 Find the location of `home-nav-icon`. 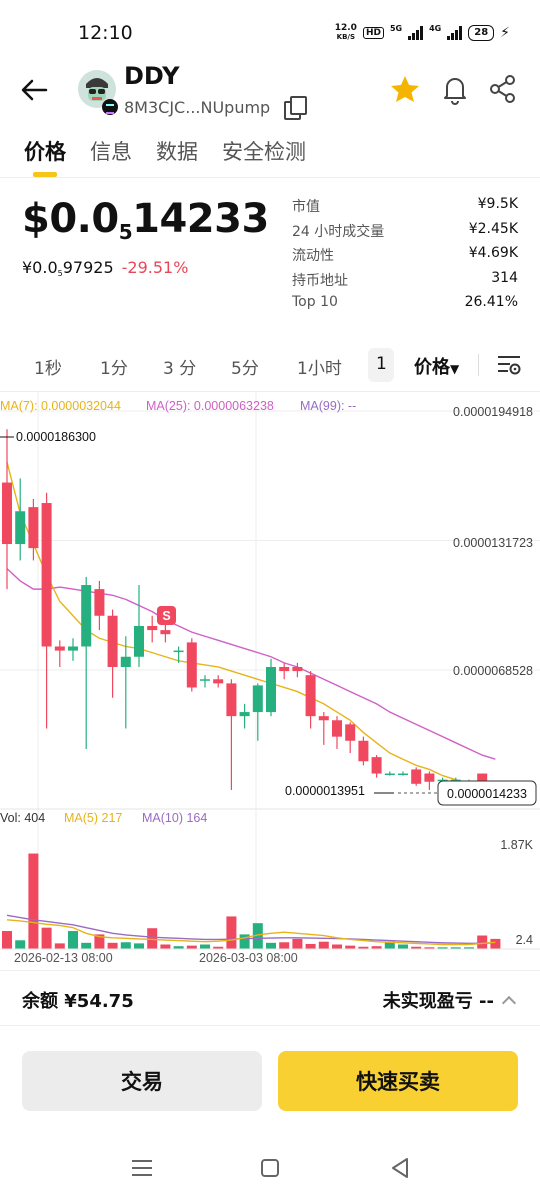

home-nav-icon is located at coordinates (270, 1168).